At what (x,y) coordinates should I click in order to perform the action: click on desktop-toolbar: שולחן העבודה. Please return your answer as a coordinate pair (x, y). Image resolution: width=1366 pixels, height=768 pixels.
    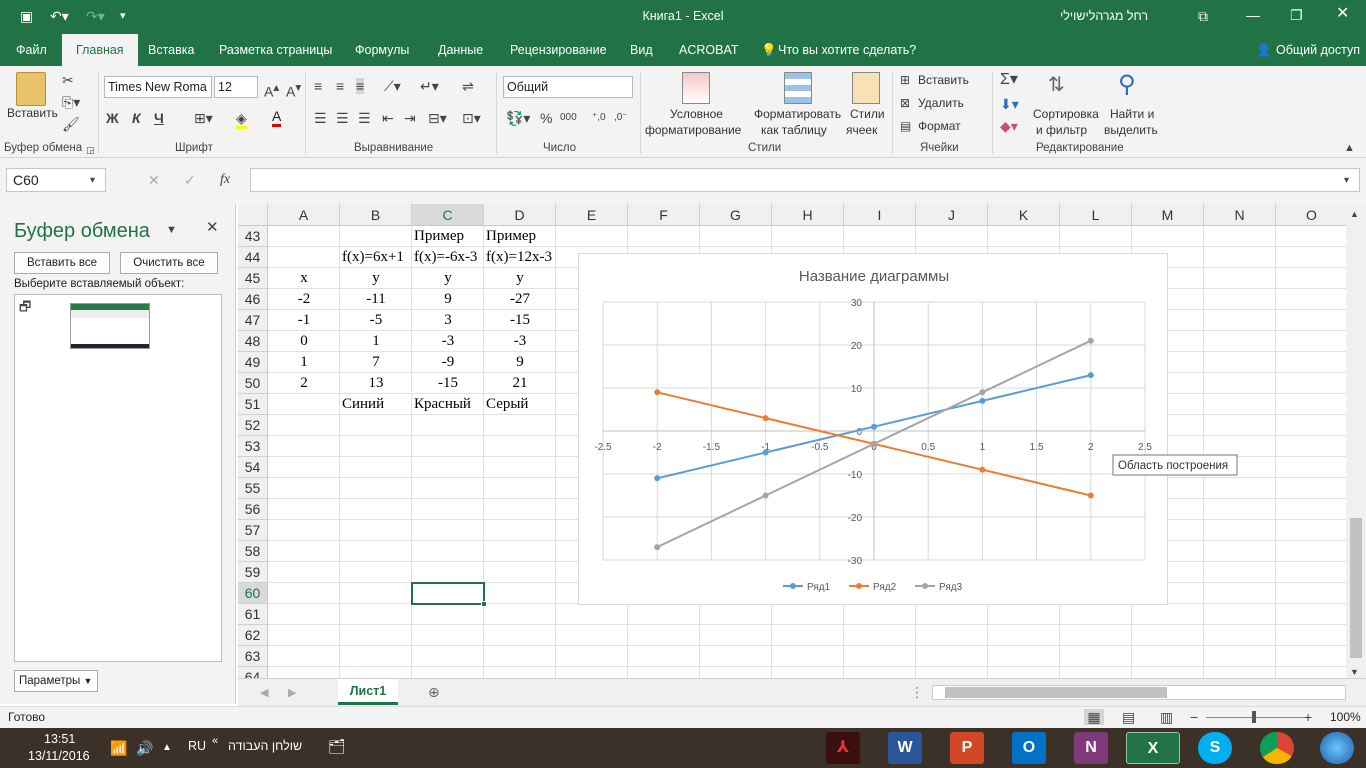
    Looking at the image, I should click on (265, 746).